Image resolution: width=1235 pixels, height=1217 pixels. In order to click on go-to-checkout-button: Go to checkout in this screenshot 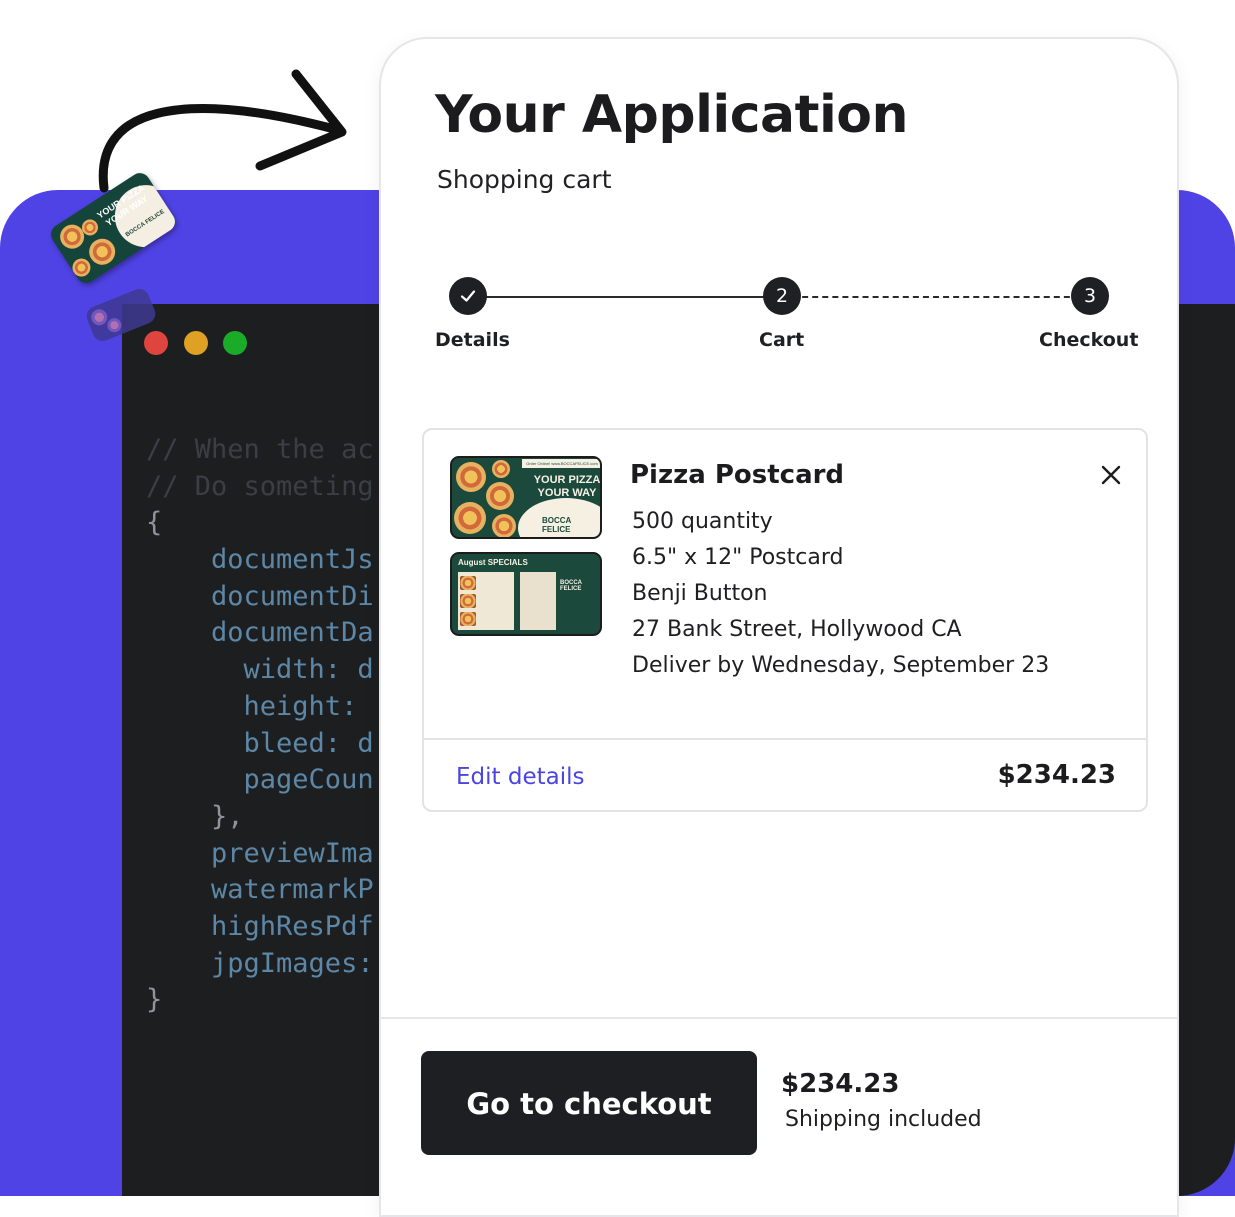, I will do `click(589, 1103)`.